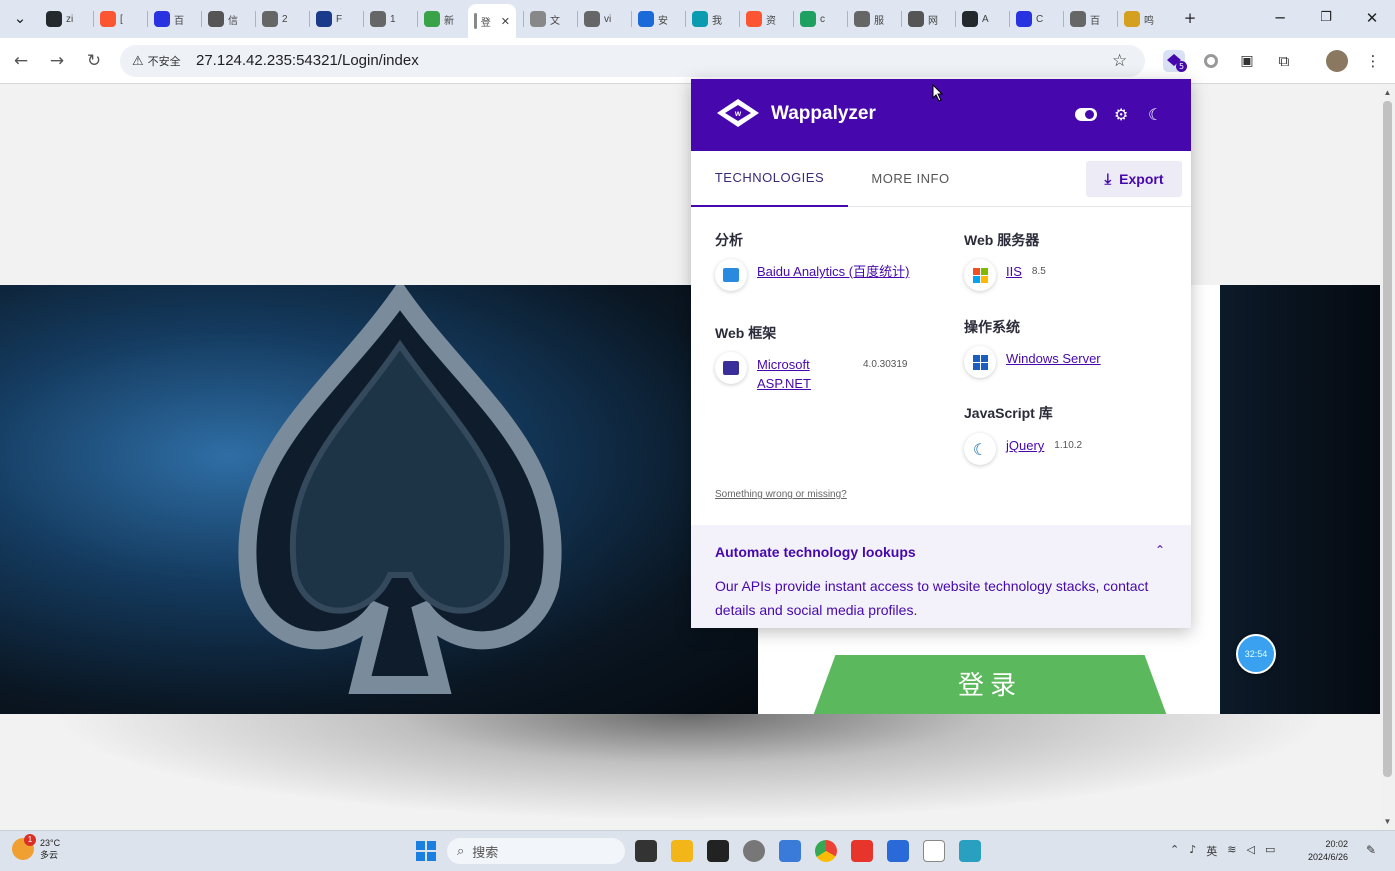 The width and height of the screenshot is (1395, 871). I want to click on new-tab-button: +, so click(1190, 18).